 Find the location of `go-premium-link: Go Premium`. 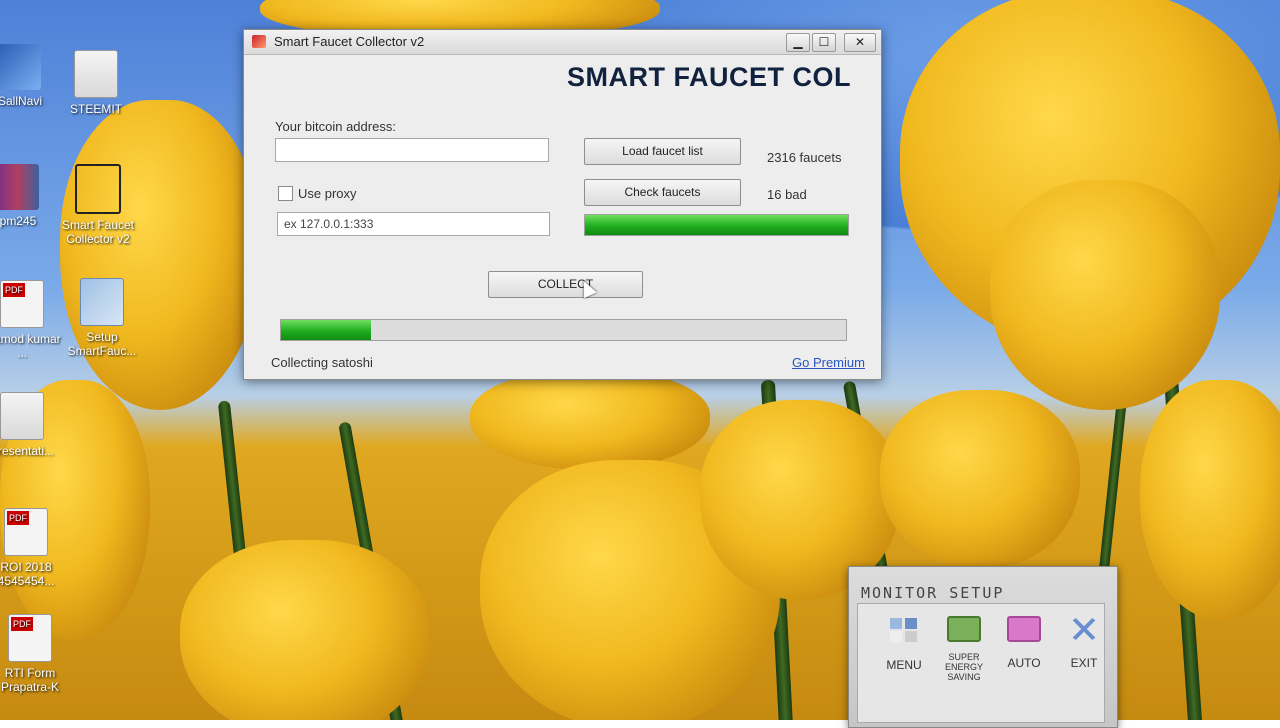

go-premium-link: Go Premium is located at coordinates (828, 362).